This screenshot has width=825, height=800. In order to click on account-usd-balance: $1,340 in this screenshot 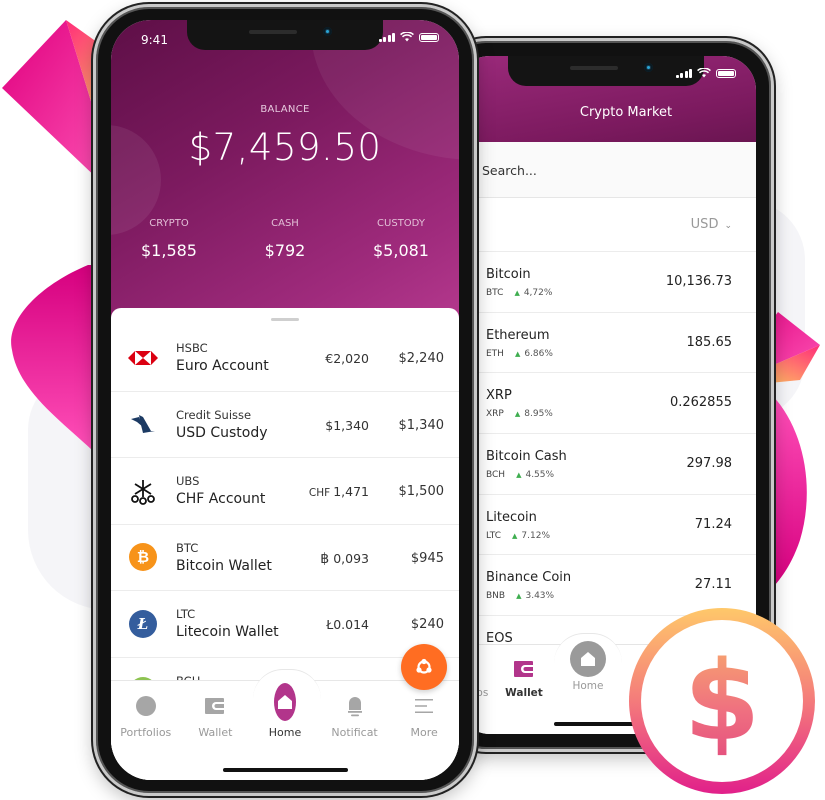, I will do `click(421, 425)`.